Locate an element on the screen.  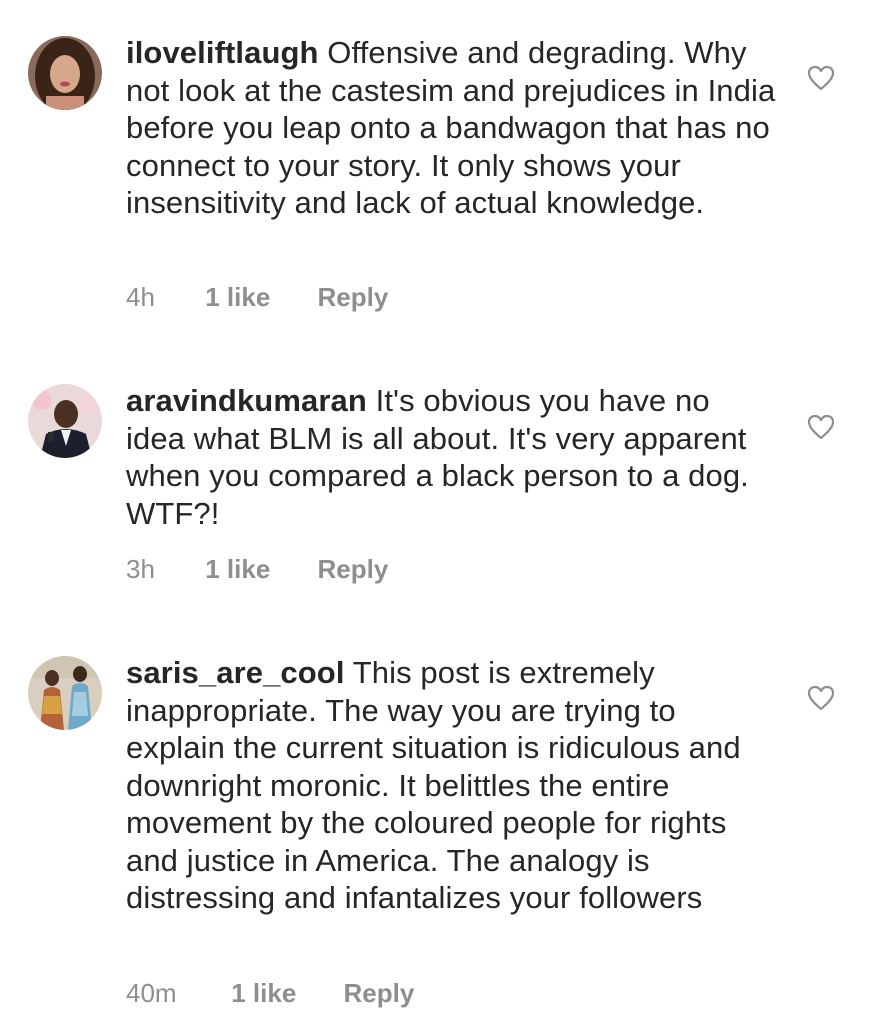
comment-meta: 3h 1 like Reply is located at coordinates (257, 569).